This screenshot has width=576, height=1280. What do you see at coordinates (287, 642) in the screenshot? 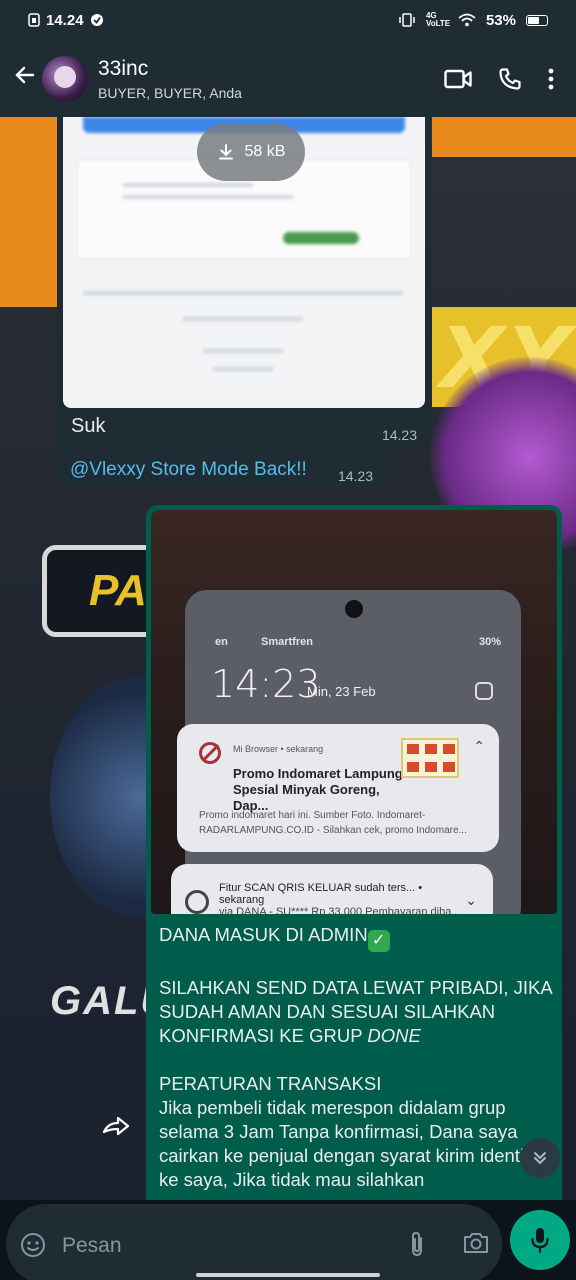
I see `photo-network: Smartfren` at bounding box center [287, 642].